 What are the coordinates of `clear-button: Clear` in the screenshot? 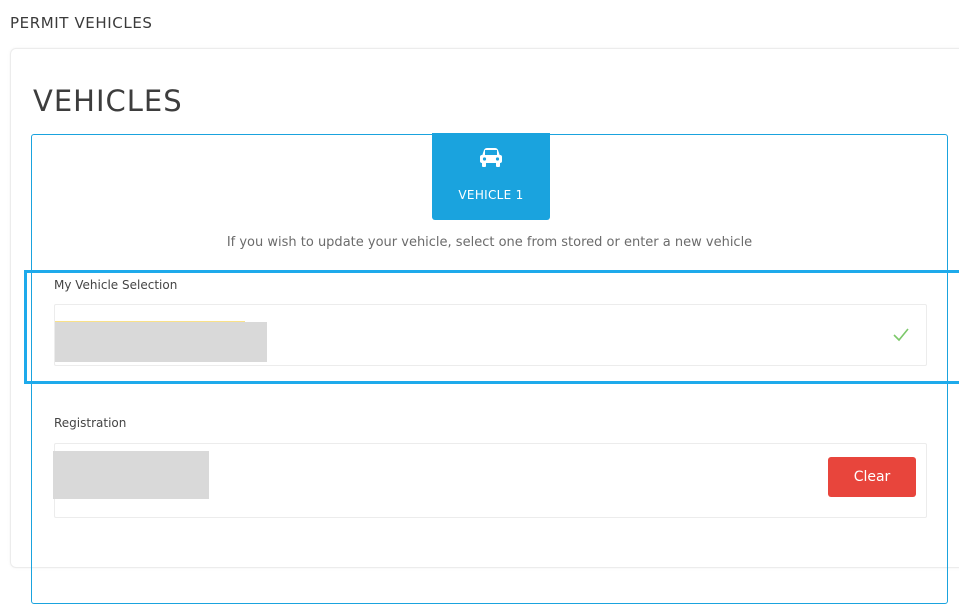 It's located at (872, 477).